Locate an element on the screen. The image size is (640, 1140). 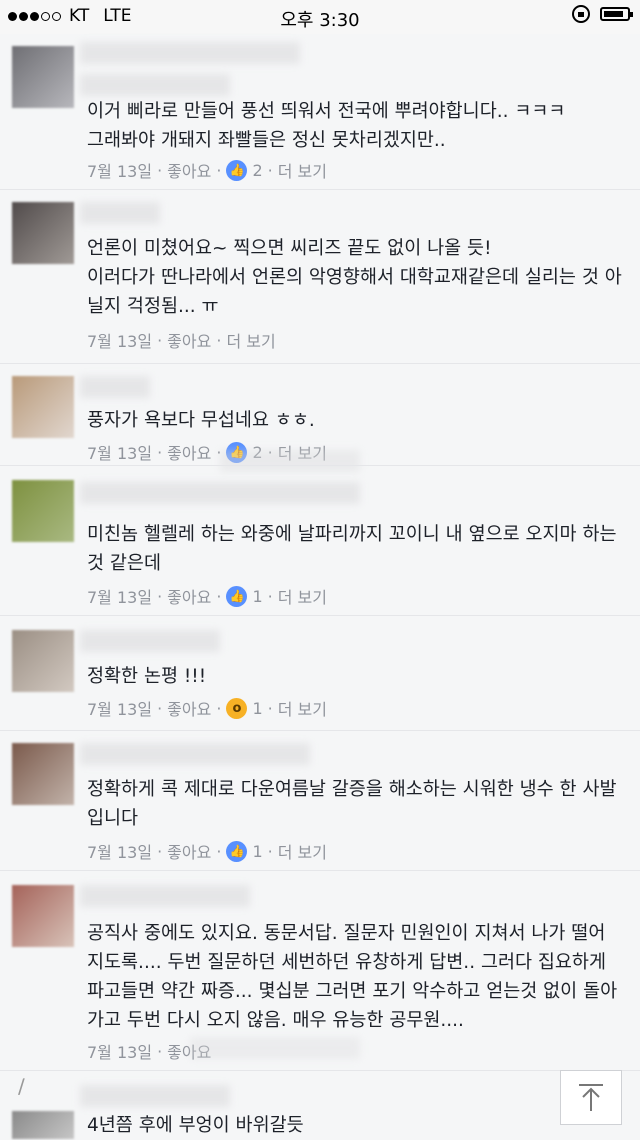
wow-reaction-icon: o is located at coordinates (237, 708).